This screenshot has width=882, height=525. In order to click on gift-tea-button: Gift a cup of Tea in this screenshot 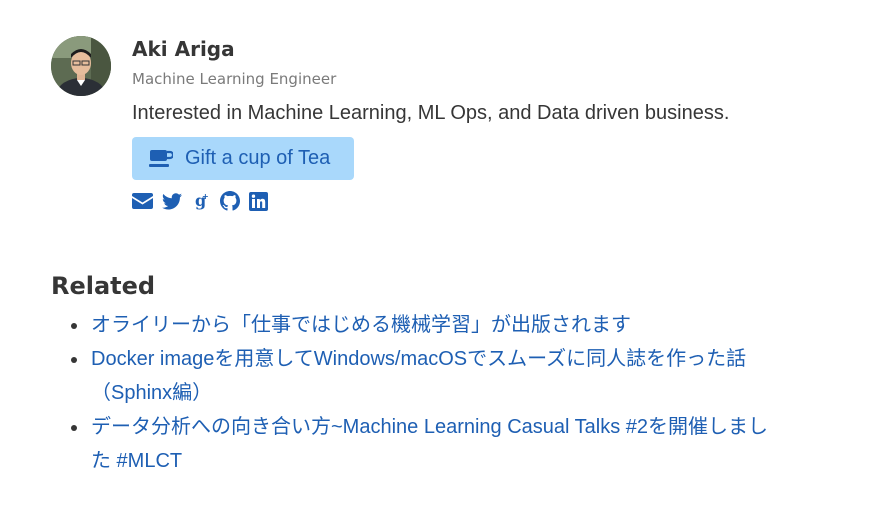, I will do `click(243, 158)`.